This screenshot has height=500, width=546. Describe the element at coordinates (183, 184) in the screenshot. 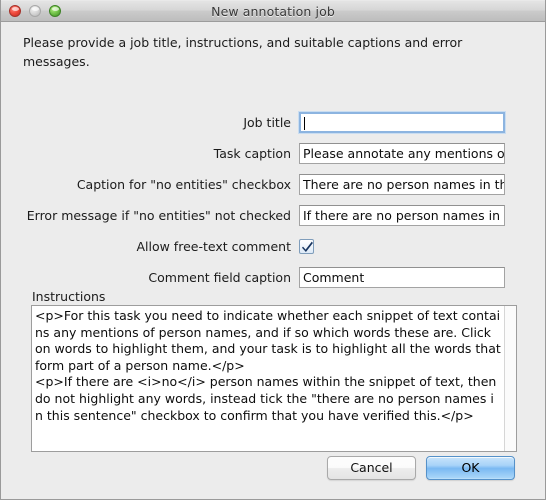

I see `label-no-entities-caption: Caption for "no entities" checkbox` at that location.